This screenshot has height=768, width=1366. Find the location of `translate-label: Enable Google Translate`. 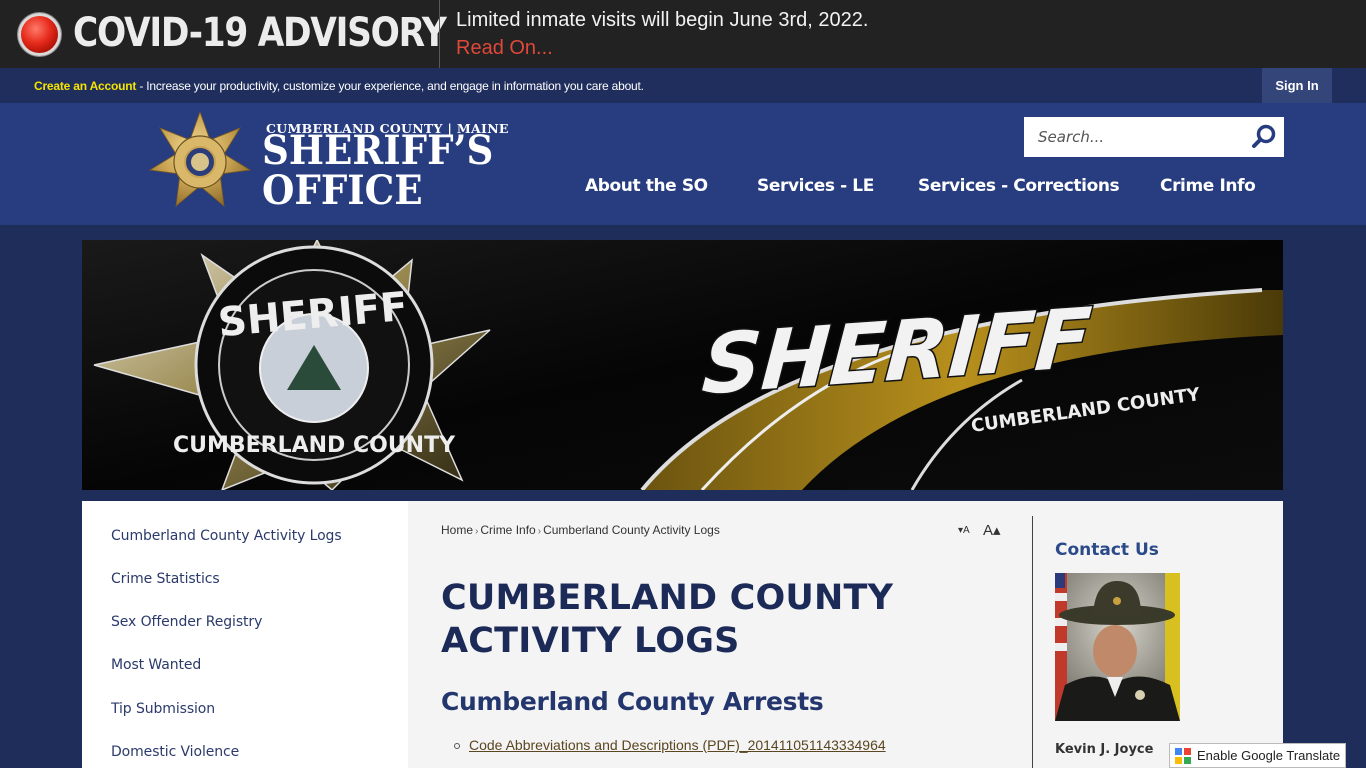

translate-label: Enable Google Translate is located at coordinates (1269, 755).